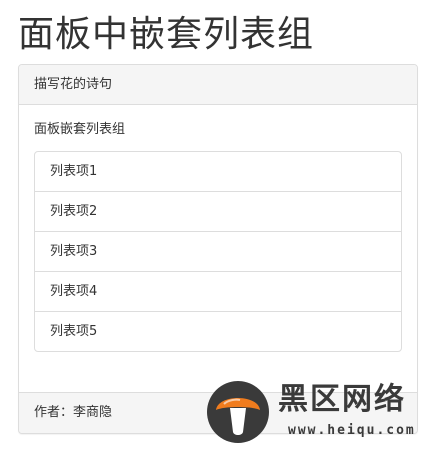 Image resolution: width=441 pixels, height=450 pixels. What do you see at coordinates (218, 291) in the screenshot?
I see `list-item: 列表项4` at bounding box center [218, 291].